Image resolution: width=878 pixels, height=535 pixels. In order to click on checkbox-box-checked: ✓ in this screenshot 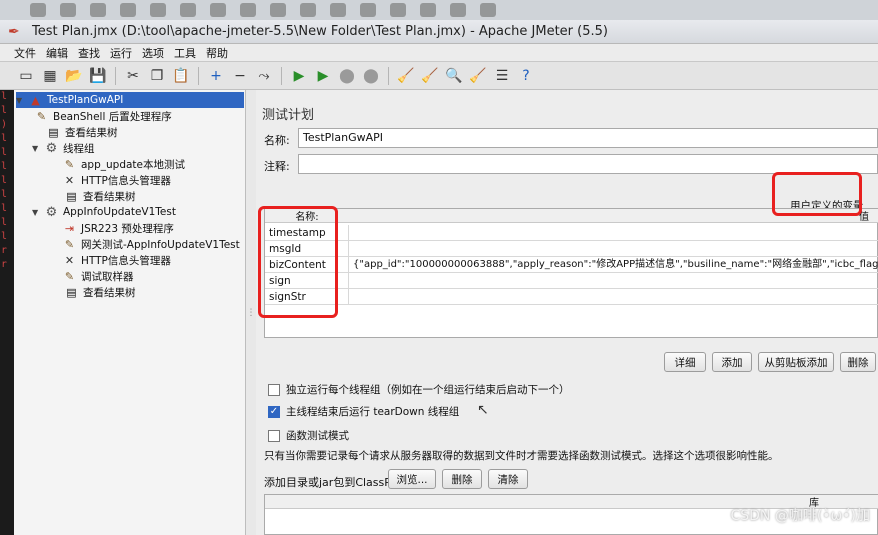, I will do `click(274, 411)`.